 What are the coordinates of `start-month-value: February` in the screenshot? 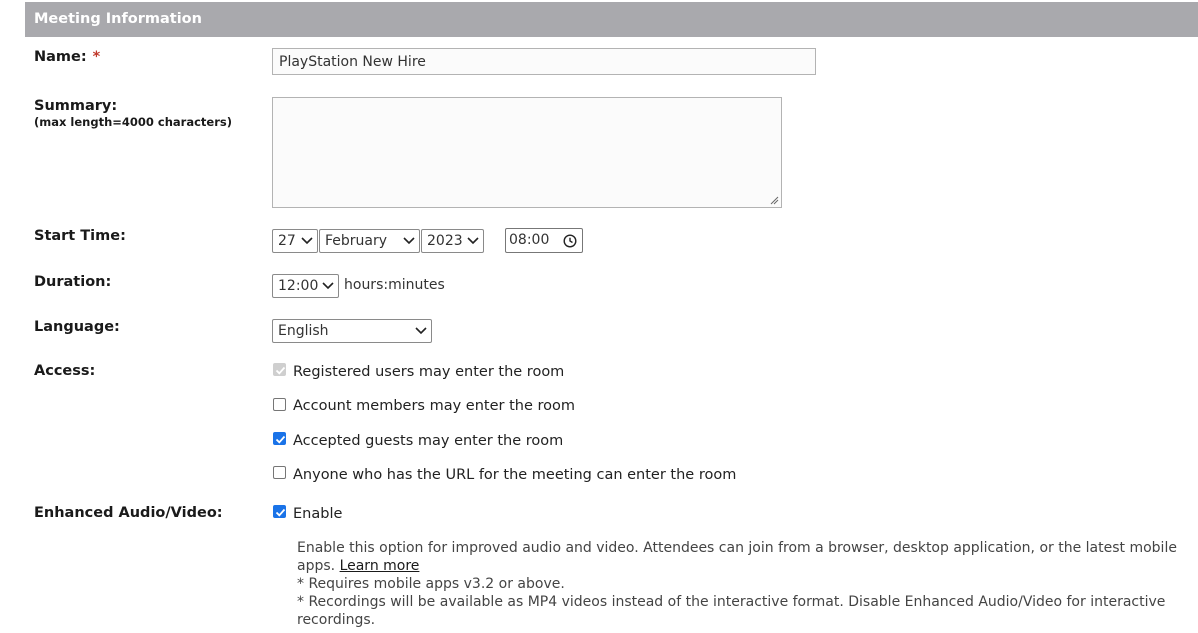 It's located at (356, 241).